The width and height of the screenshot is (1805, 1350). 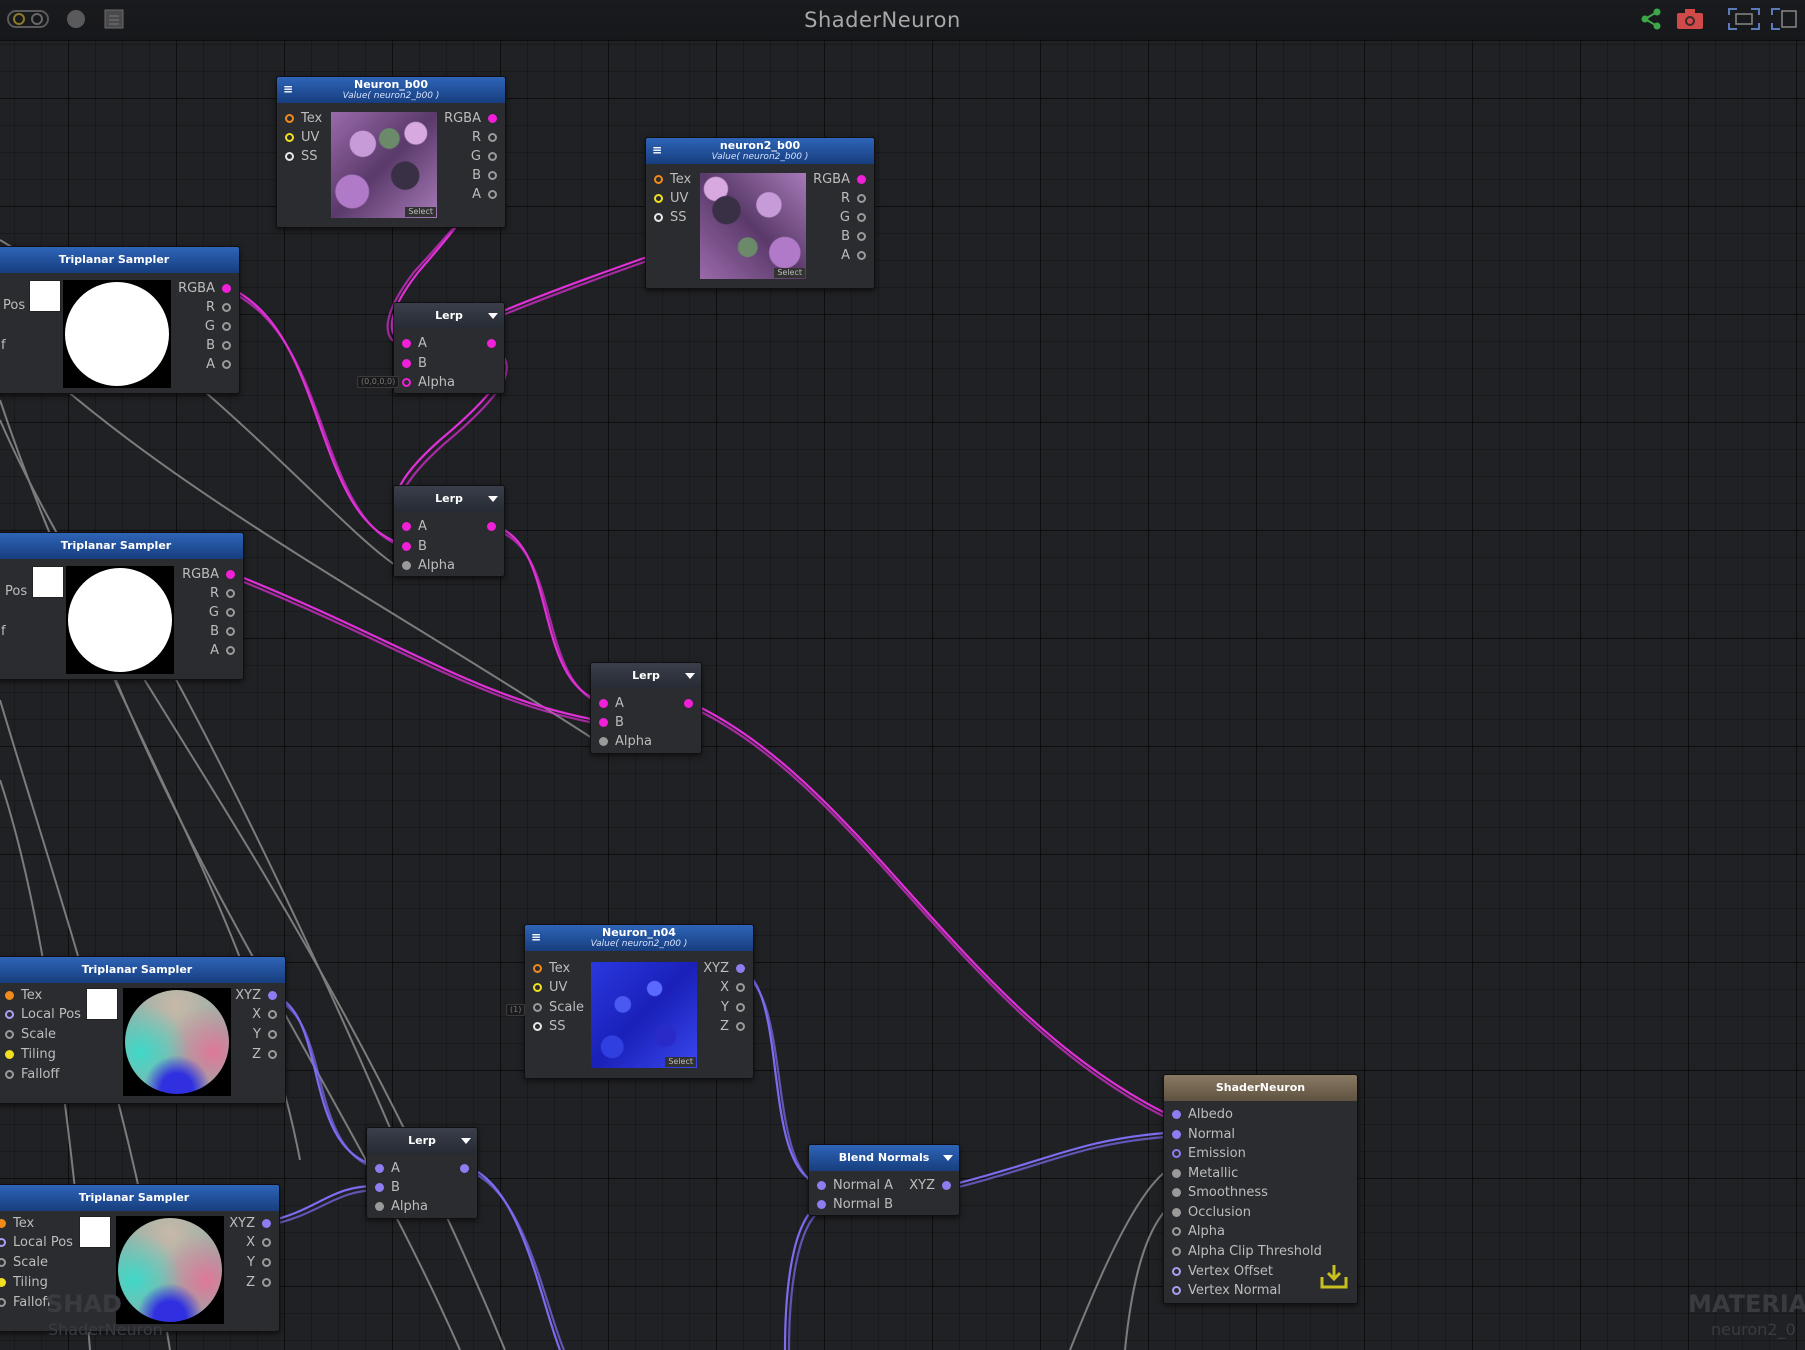 What do you see at coordinates (1222, 1271) in the screenshot?
I see `port-vertex-offset: Vertex Offset` at bounding box center [1222, 1271].